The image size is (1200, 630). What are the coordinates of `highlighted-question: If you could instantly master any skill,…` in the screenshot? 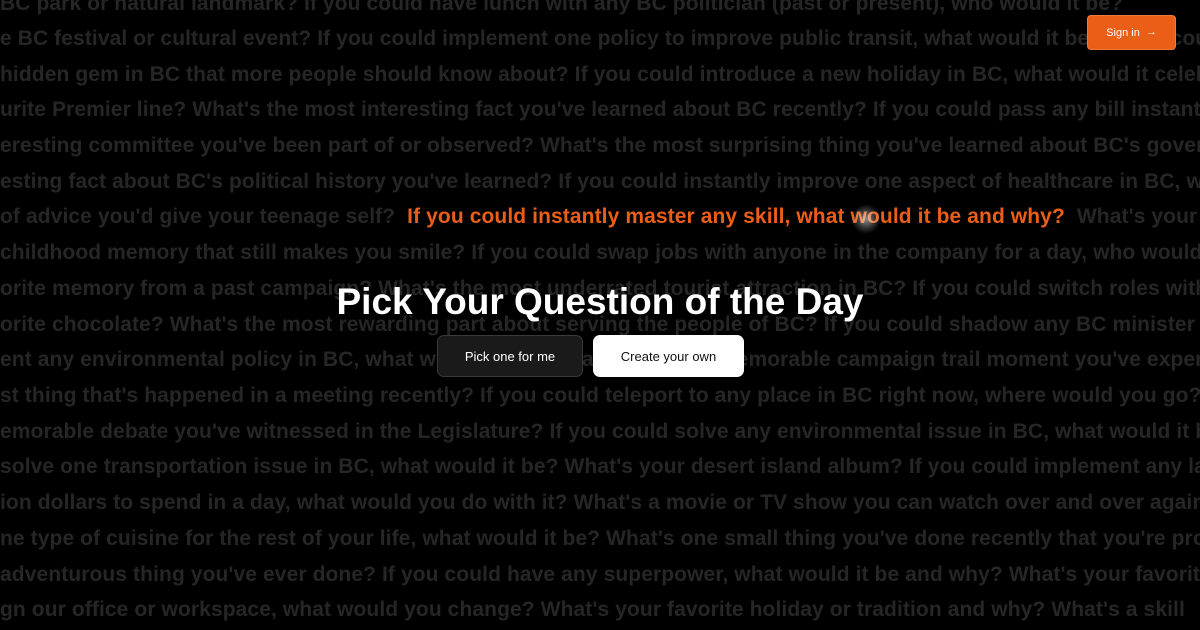 It's located at (736, 216).